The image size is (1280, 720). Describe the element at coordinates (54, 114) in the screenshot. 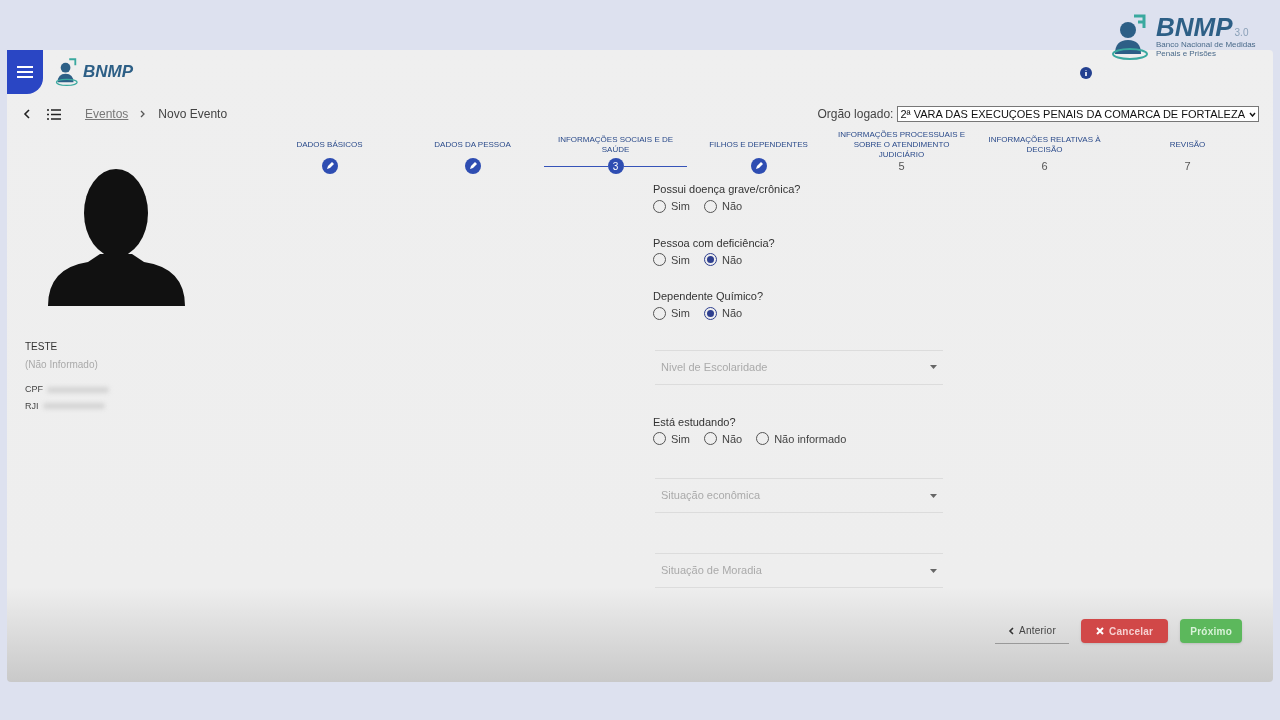

I see `list-icon` at that location.